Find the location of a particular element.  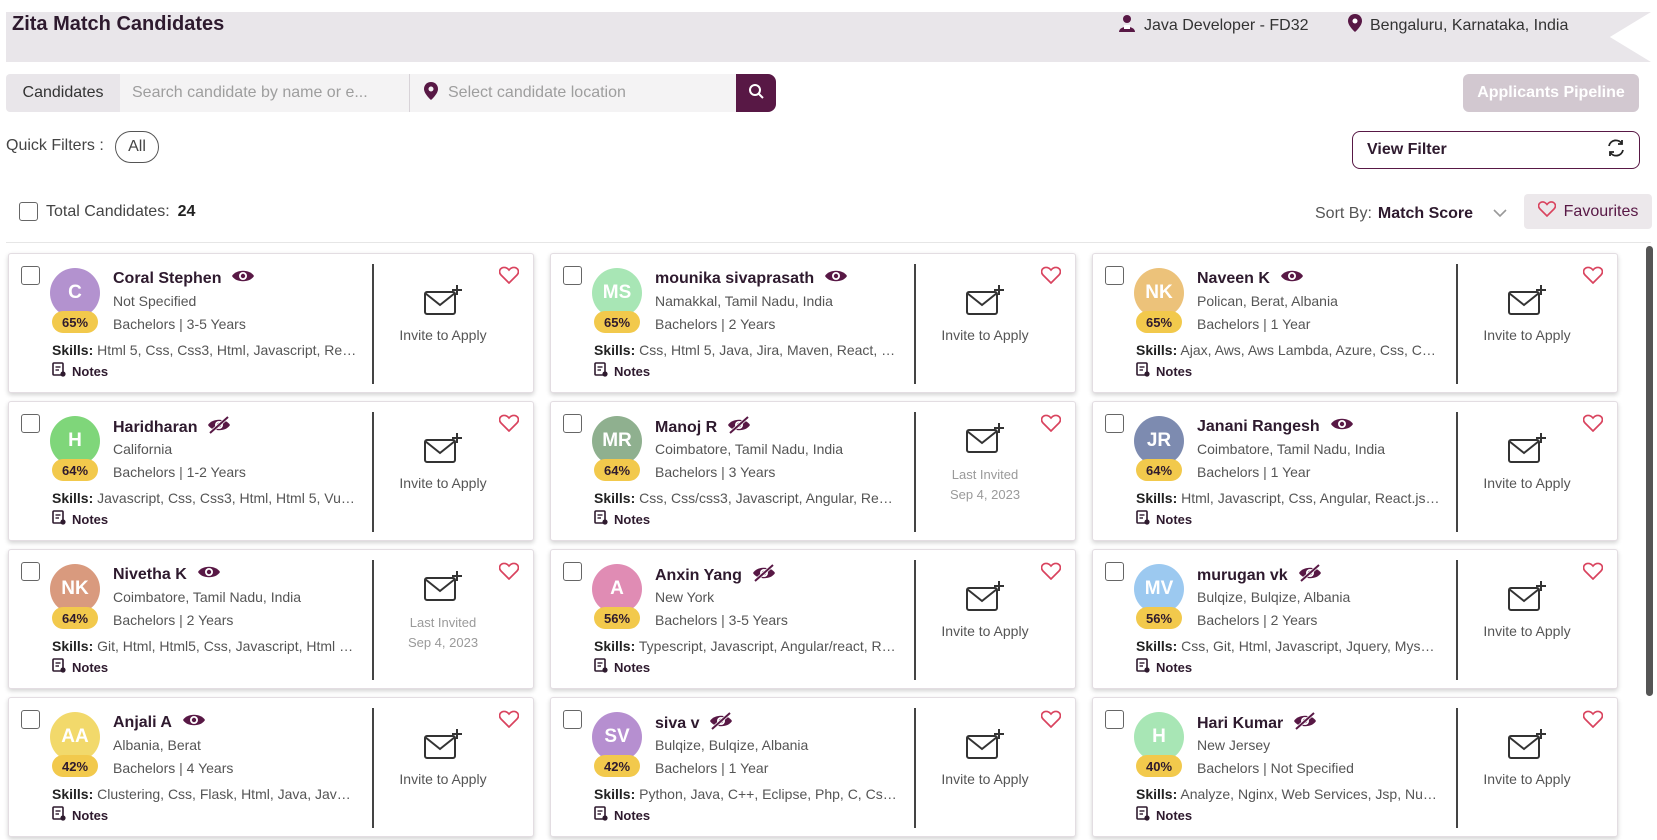

candidate-name: siva v is located at coordinates (677, 724).